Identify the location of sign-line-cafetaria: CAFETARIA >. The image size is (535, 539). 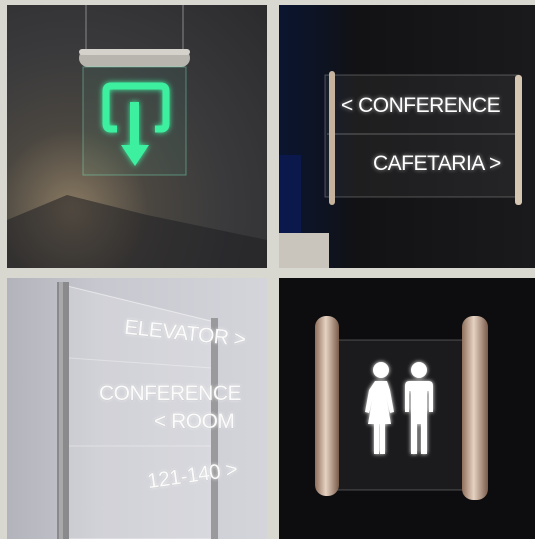
(437, 163).